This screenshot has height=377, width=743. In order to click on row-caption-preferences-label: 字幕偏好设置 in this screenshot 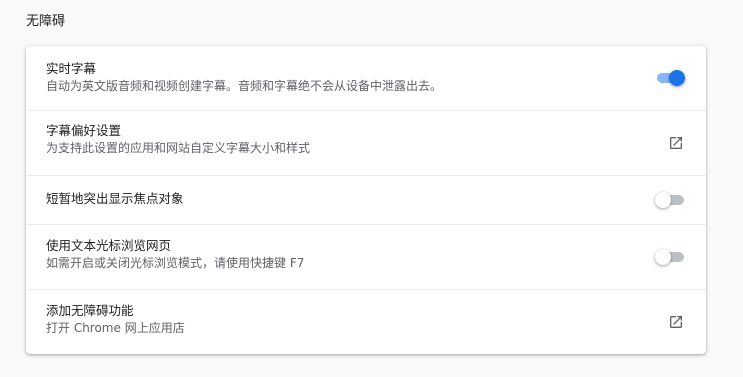, I will do `click(84, 130)`.